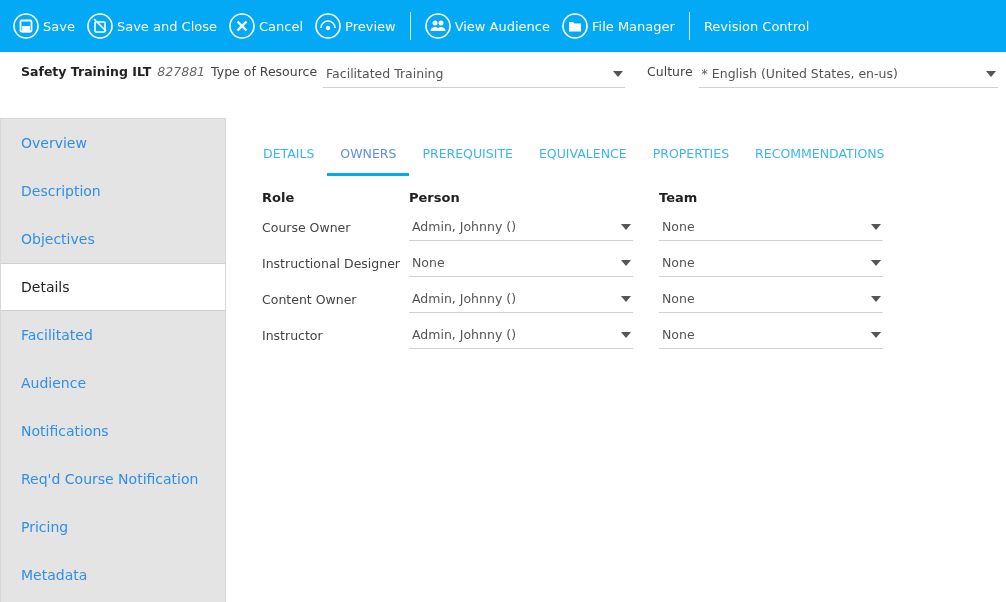 Image resolution: width=1006 pixels, height=602 pixels. I want to click on sidebar-item: Metadata, so click(113, 575).